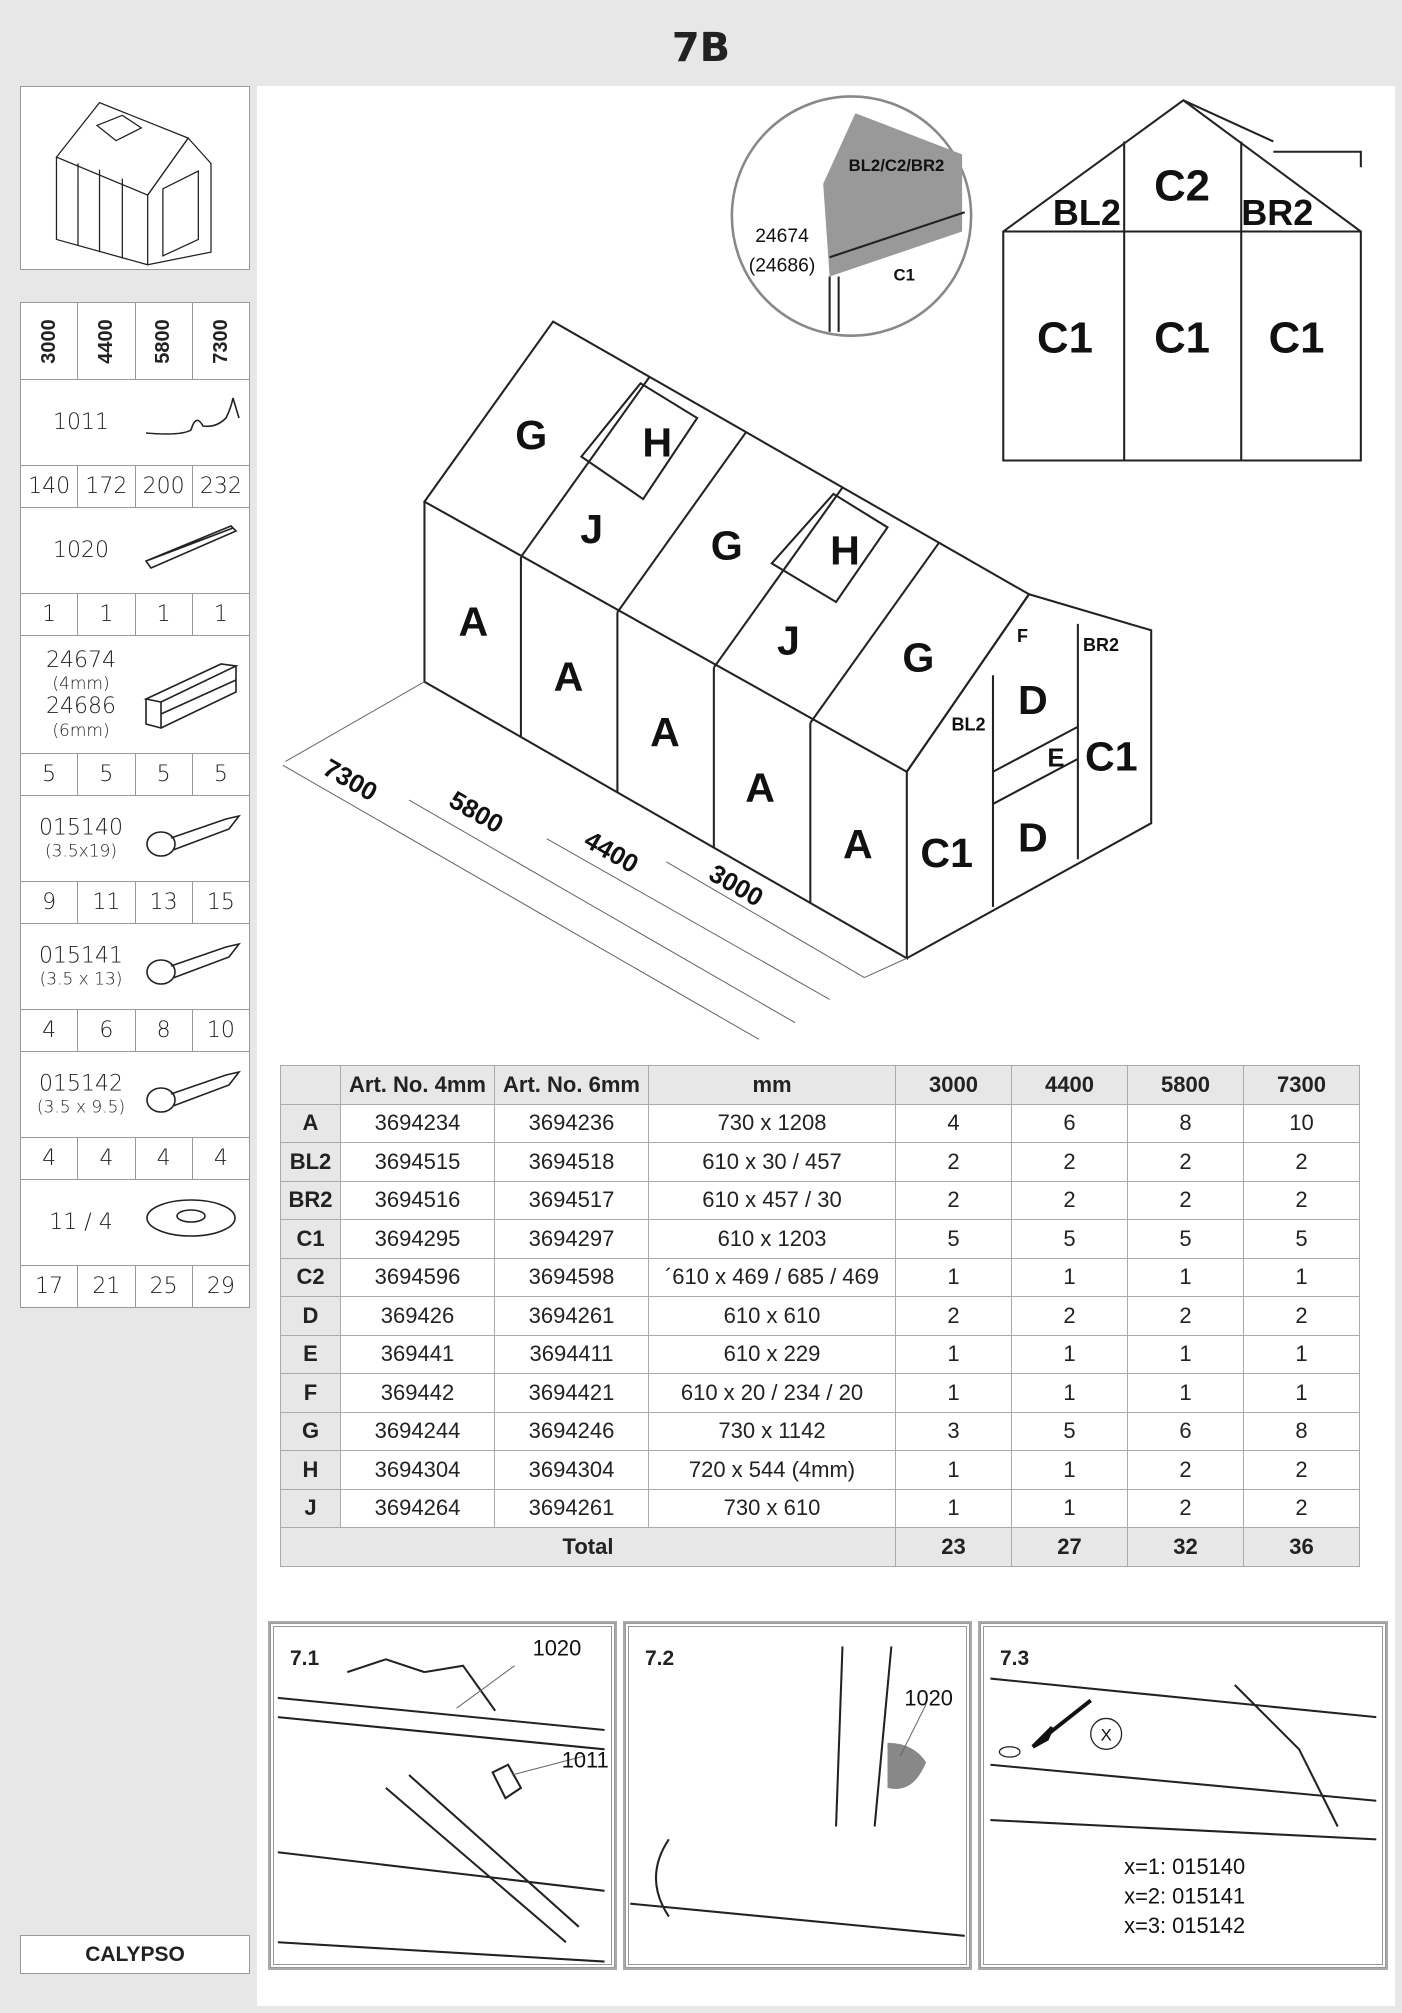 The height and width of the screenshot is (2013, 1402). I want to click on table-cell: D, so click(310, 1316).